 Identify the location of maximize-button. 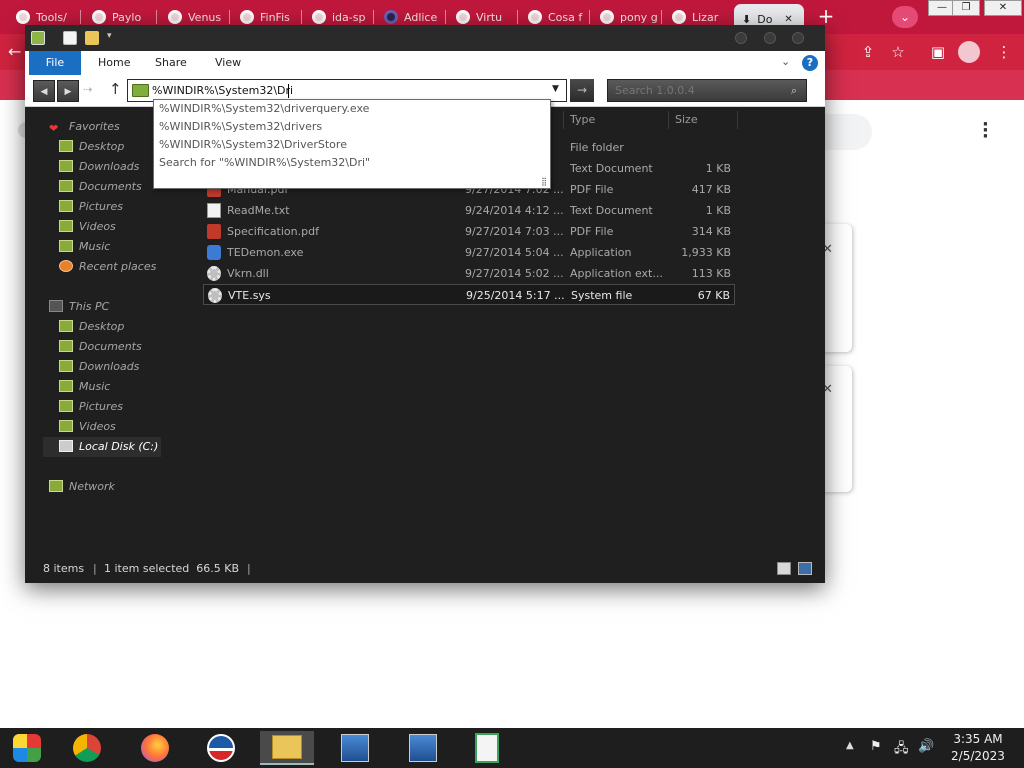
(770, 38).